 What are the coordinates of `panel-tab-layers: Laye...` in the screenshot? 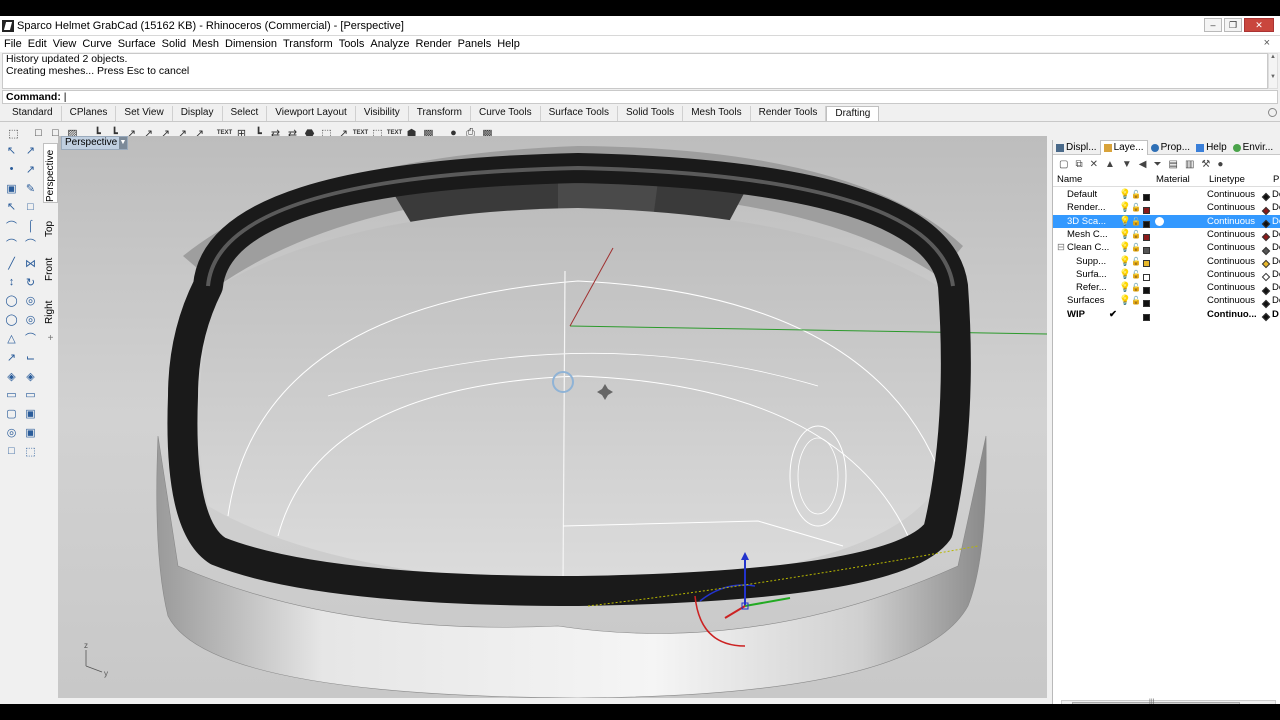 It's located at (1123, 147).